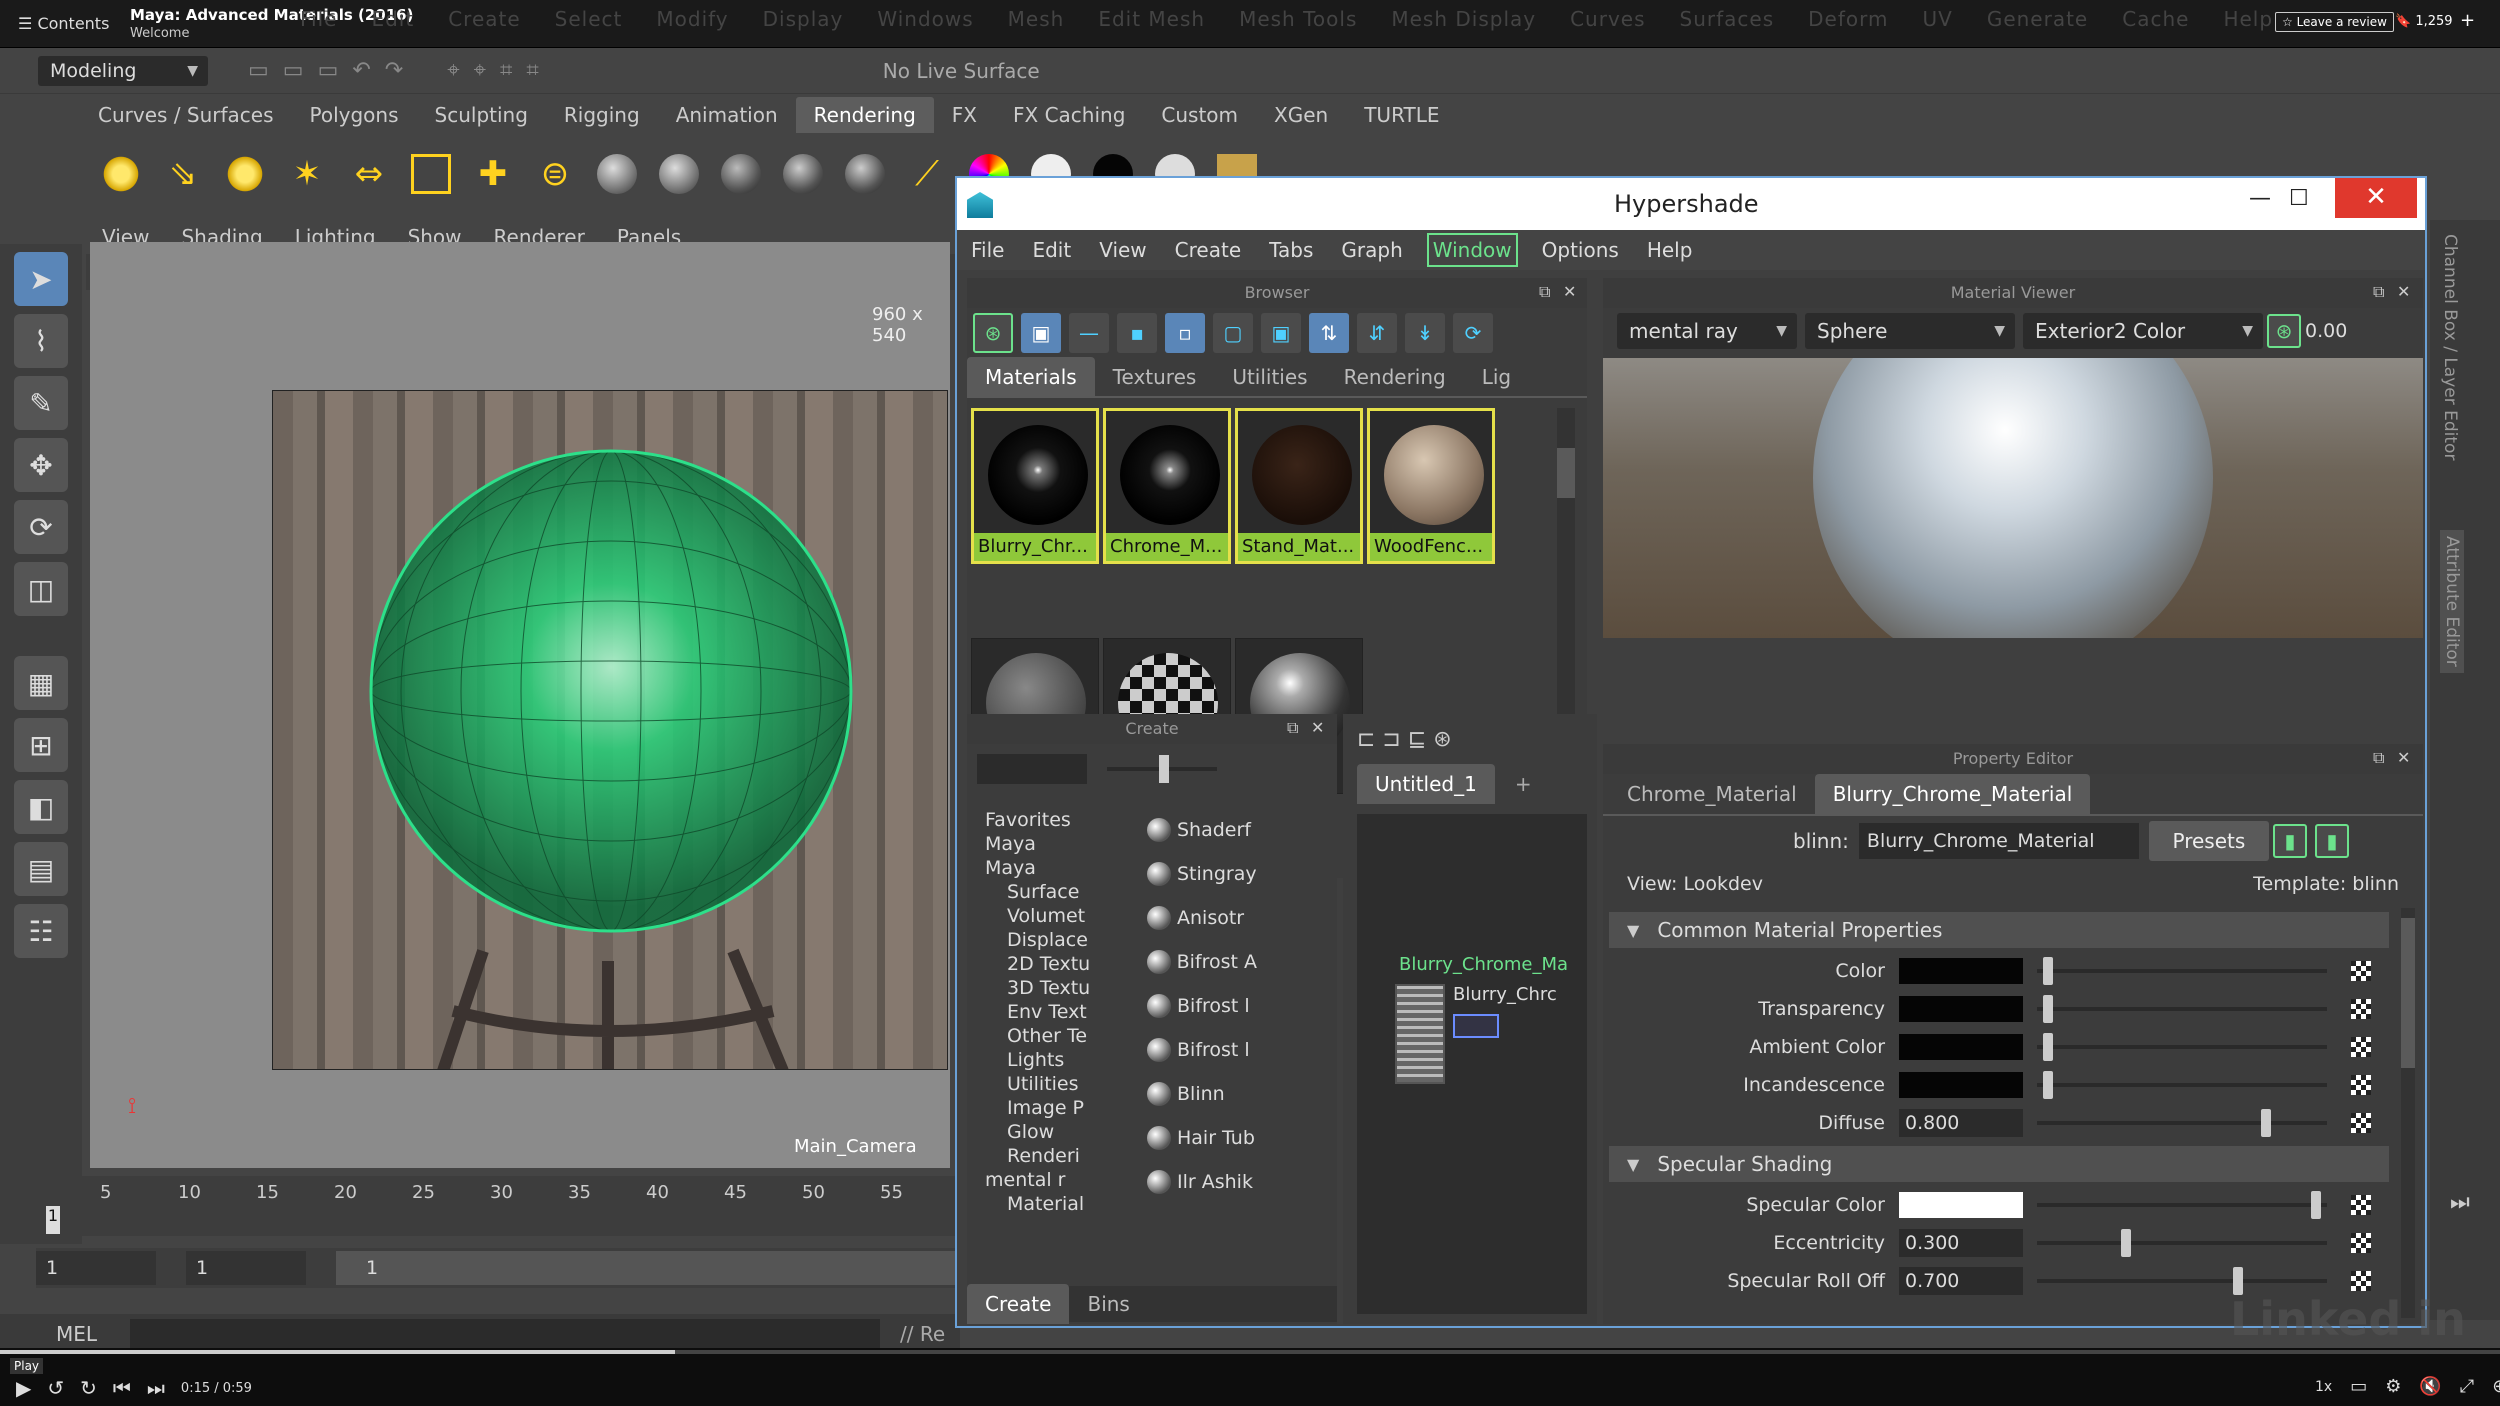 The image size is (2500, 1406). I want to click on environment-select: Exterior2 Color, so click(2143, 331).